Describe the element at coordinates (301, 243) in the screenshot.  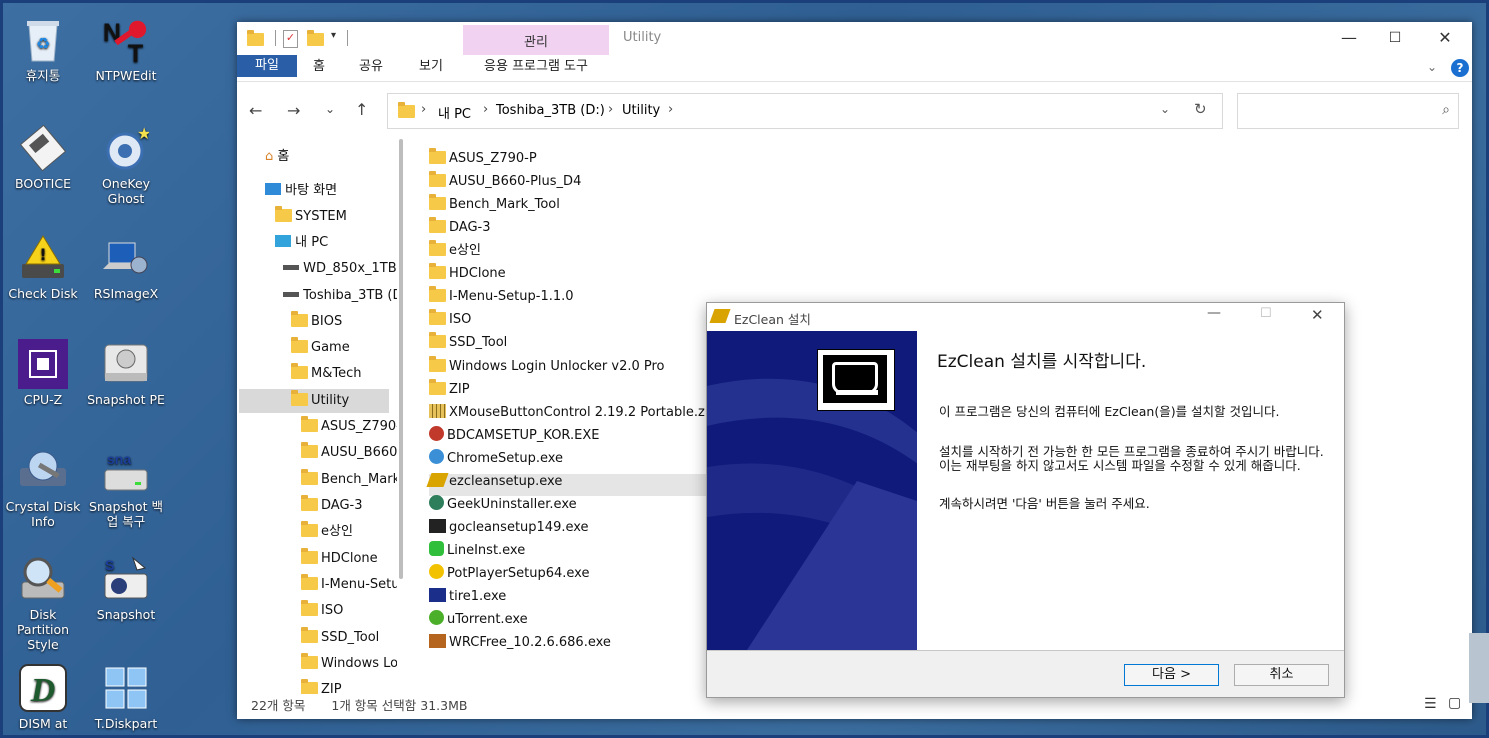
I see `nav-item-my-pc: 내 PC` at that location.